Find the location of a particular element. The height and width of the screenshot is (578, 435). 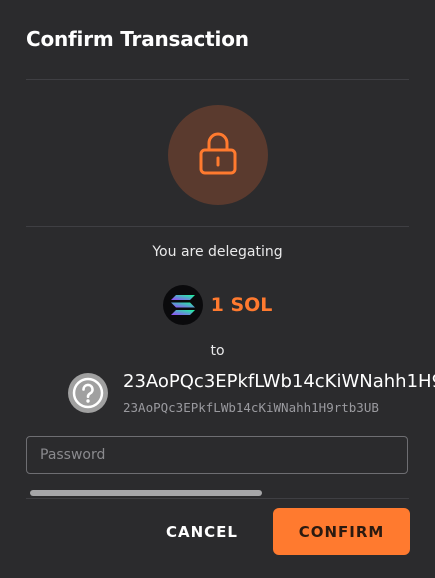

amount-row: 1 SOL is located at coordinates (217, 305).